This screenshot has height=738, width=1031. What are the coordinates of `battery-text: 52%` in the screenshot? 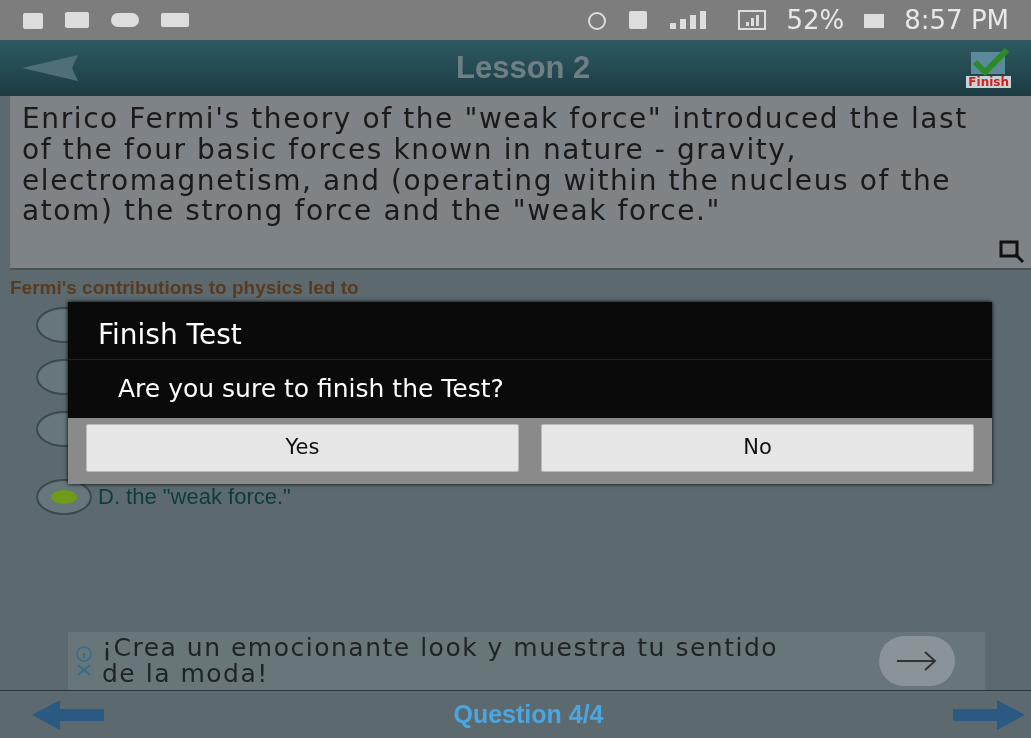 It's located at (815, 20).